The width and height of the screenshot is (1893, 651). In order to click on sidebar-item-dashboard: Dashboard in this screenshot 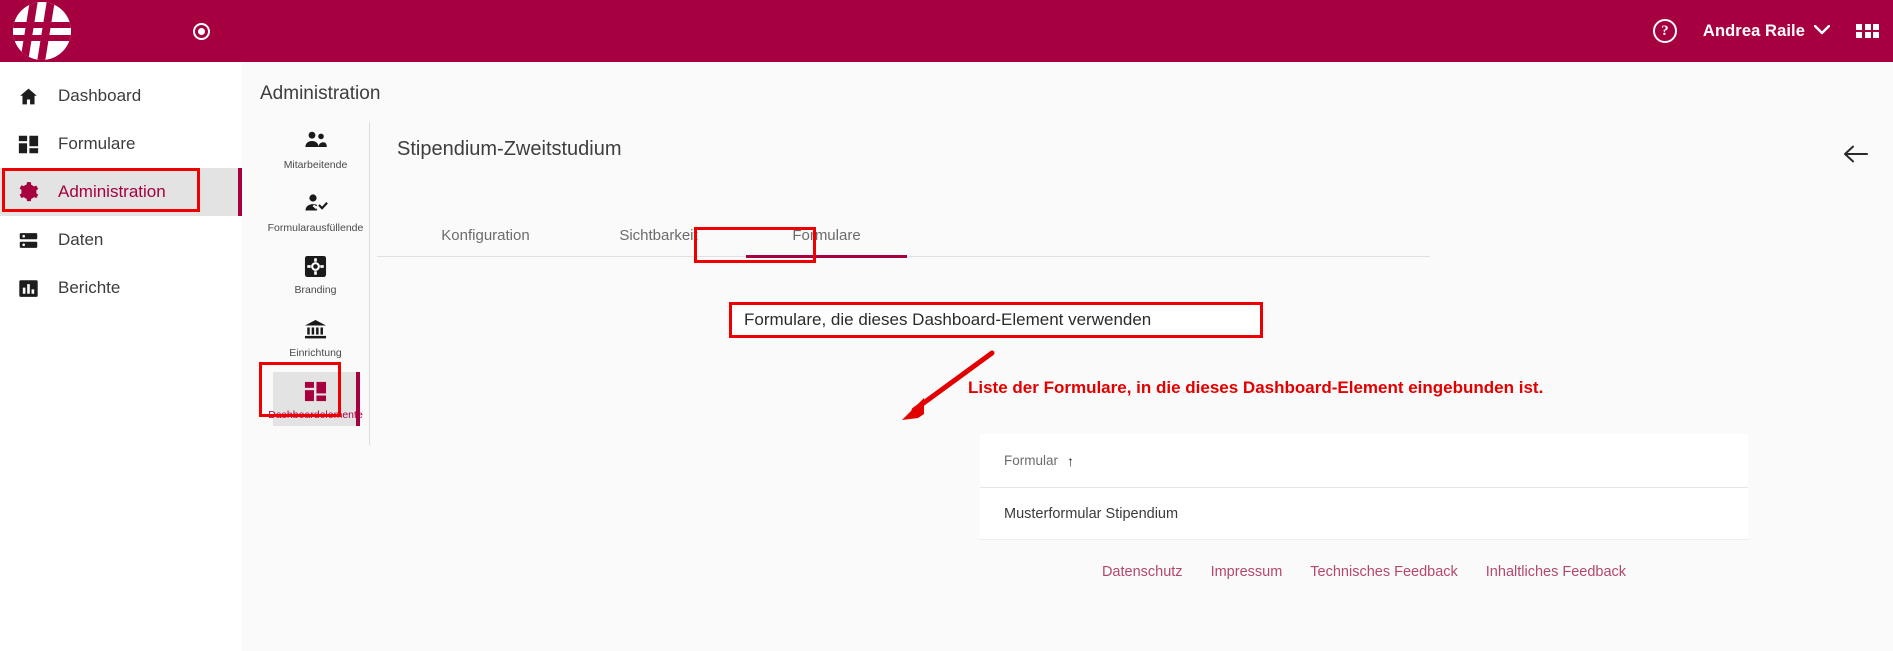, I will do `click(121, 96)`.